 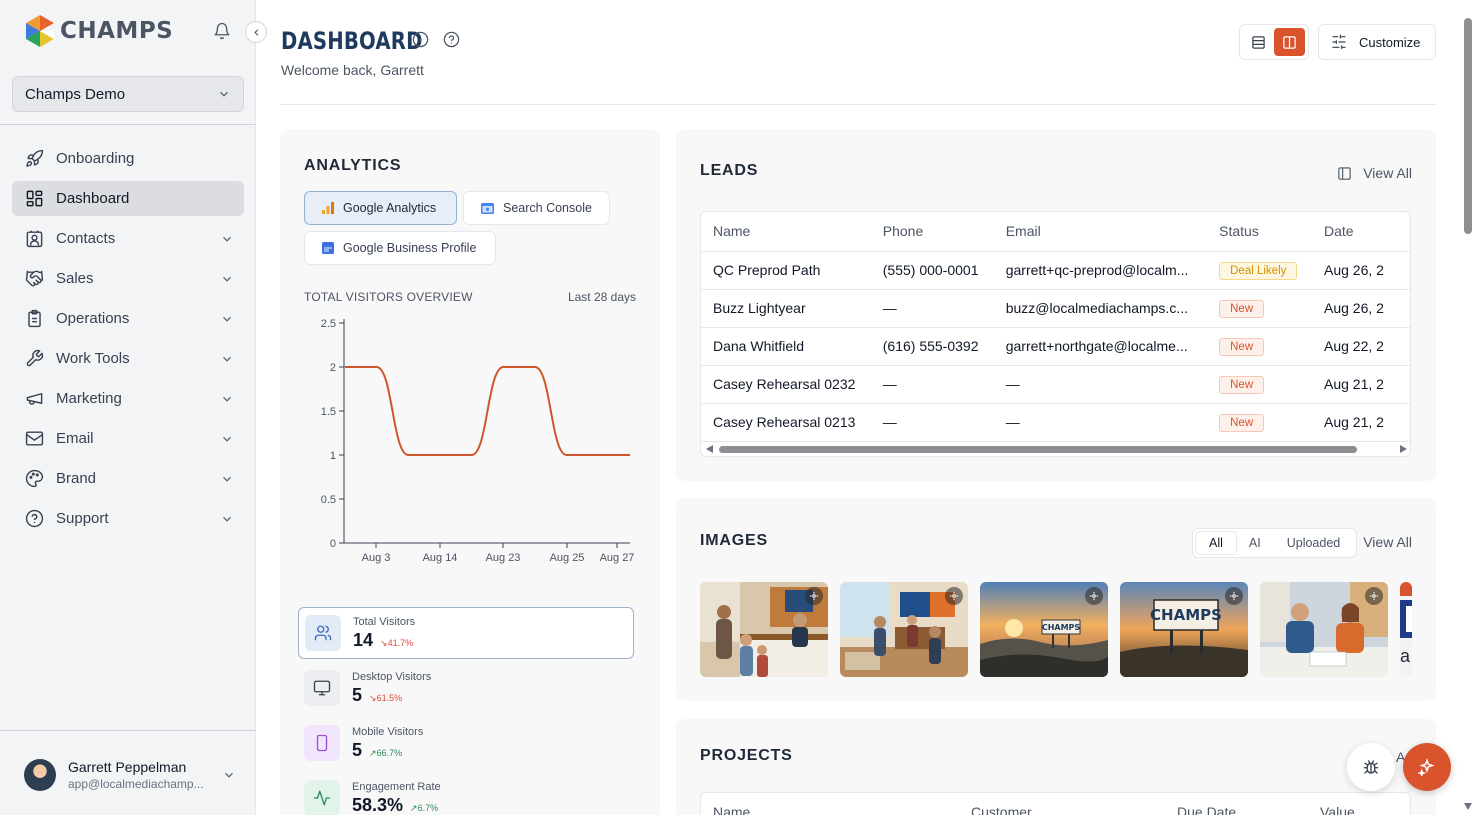 What do you see at coordinates (466, 633) in the screenshot?
I see `metric-total-visitors: Total Visitors 14 ↘41.7%` at bounding box center [466, 633].